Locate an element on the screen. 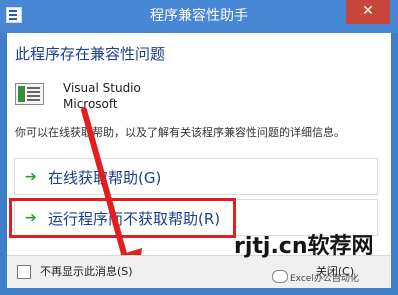 This screenshot has width=398, height=295. close-window-button: ✕ is located at coordinates (368, 12).